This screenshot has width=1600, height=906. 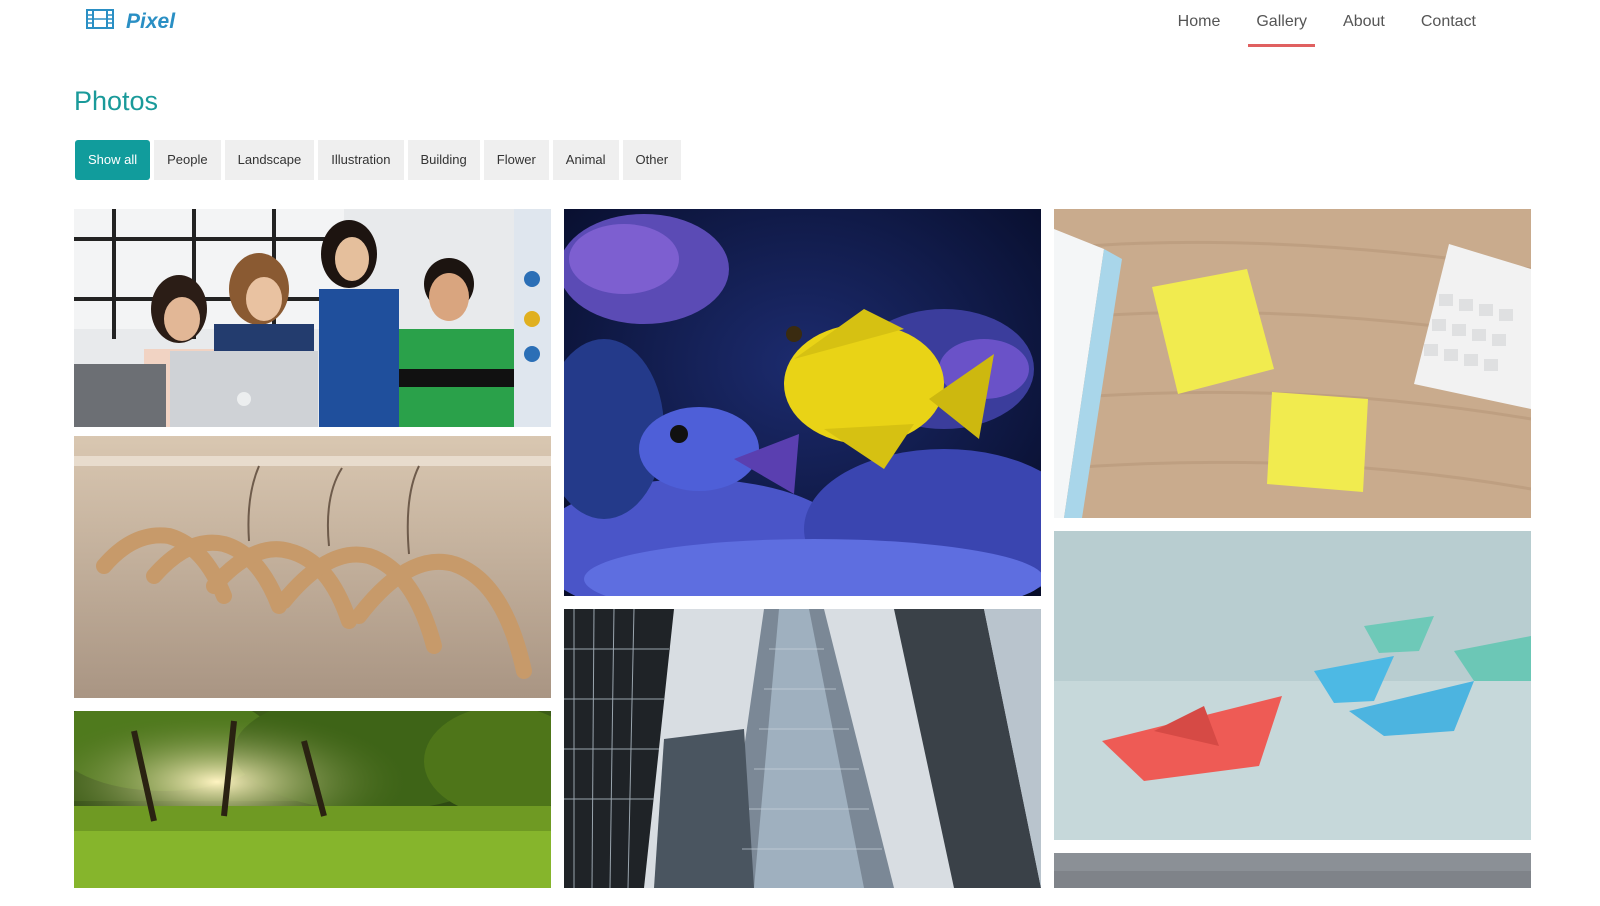 I want to click on filter-flower: Flower, so click(x=516, y=160).